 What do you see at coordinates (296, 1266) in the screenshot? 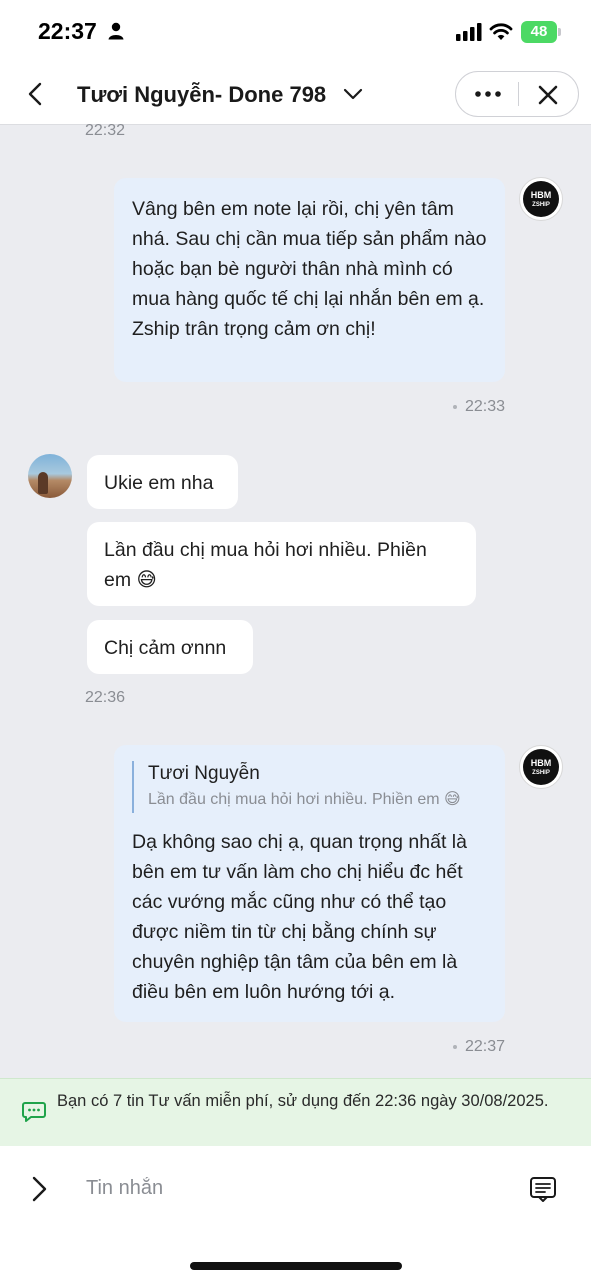
I see `home-indicator` at bounding box center [296, 1266].